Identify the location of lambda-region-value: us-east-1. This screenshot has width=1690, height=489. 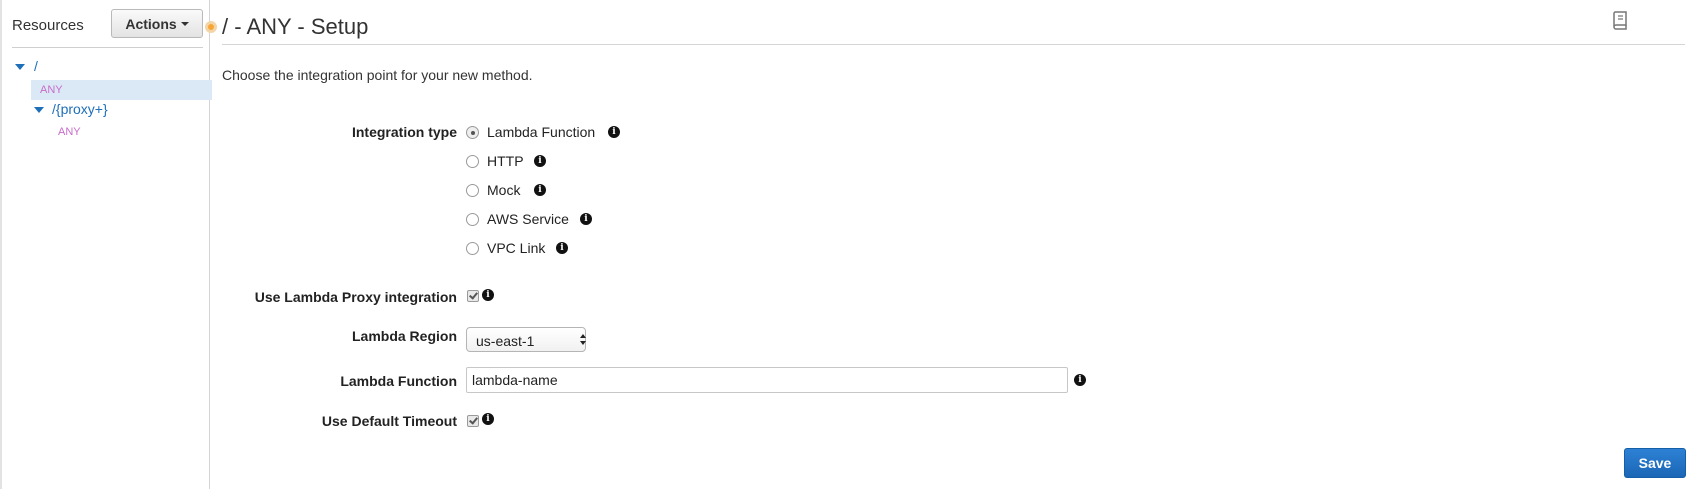
(505, 341).